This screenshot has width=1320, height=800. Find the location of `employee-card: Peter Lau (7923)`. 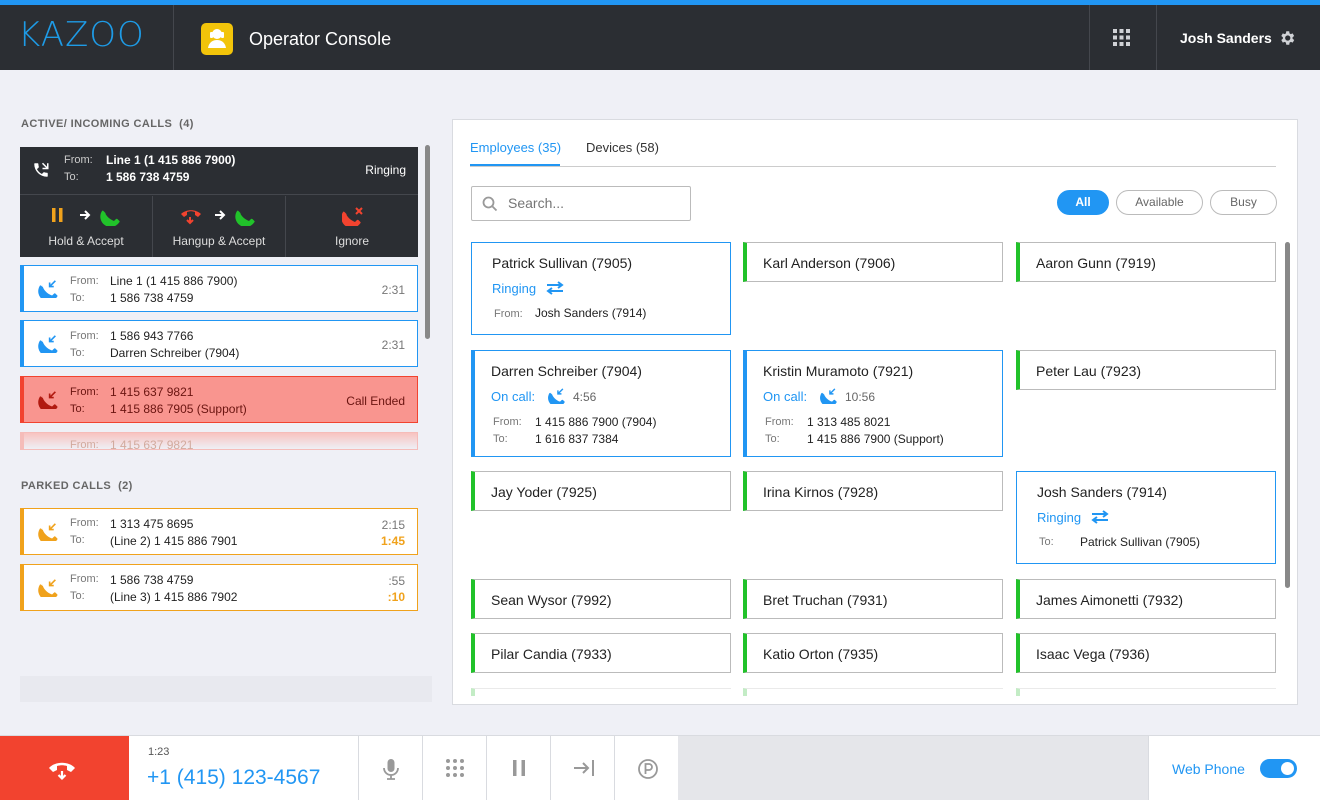

employee-card: Peter Lau (7923) is located at coordinates (1146, 370).